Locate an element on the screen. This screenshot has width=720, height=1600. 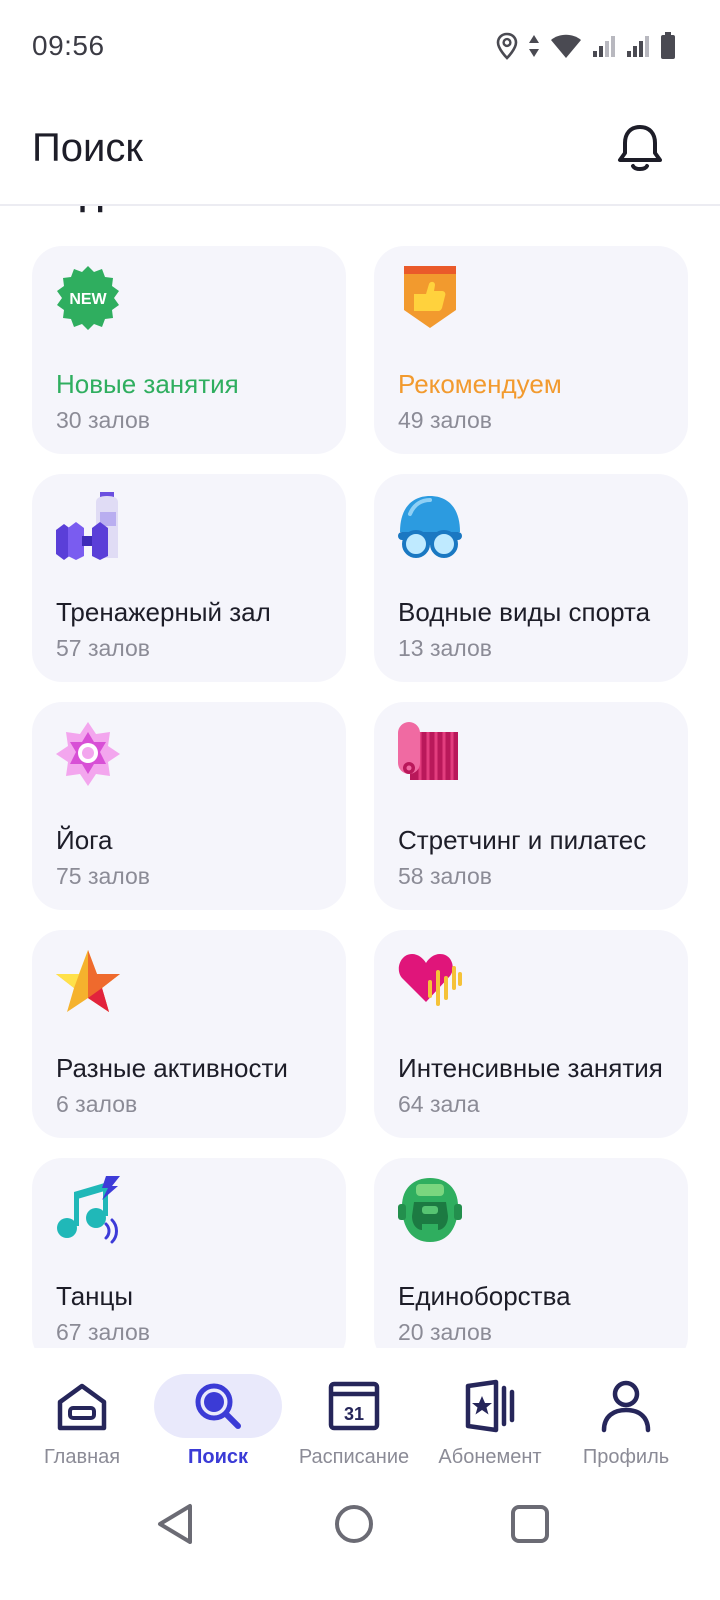
category-count: 49 залов is located at coordinates (445, 420).